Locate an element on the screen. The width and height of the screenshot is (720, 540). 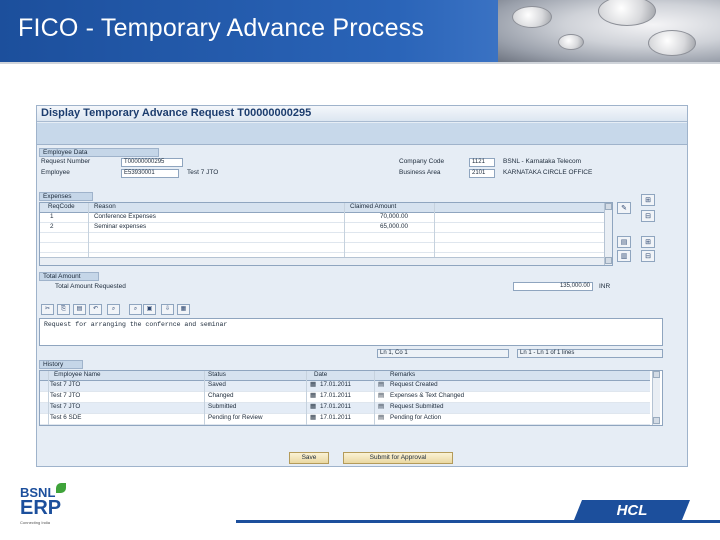
table-row: 2 Seminar expenses 65,000.00 is located at coordinates (322, 228).